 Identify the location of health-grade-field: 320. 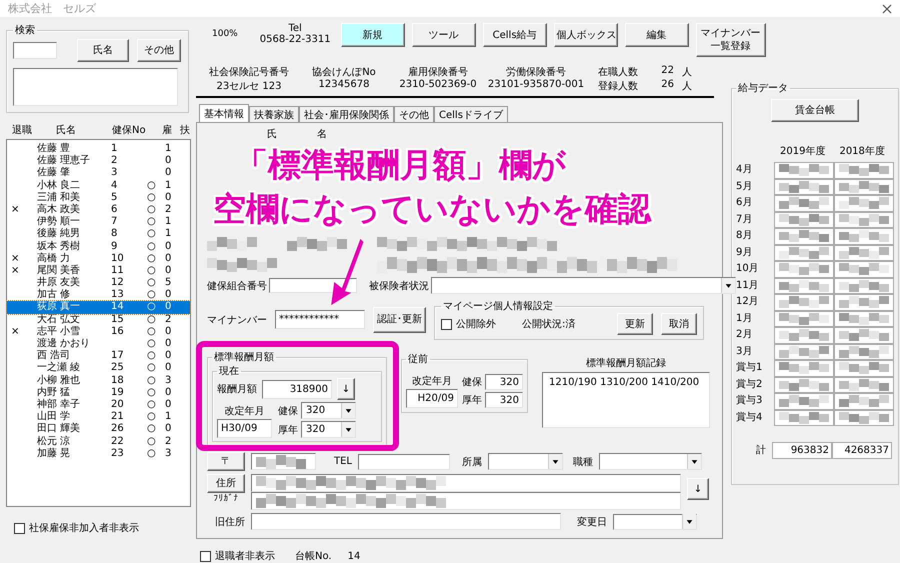
(504, 382).